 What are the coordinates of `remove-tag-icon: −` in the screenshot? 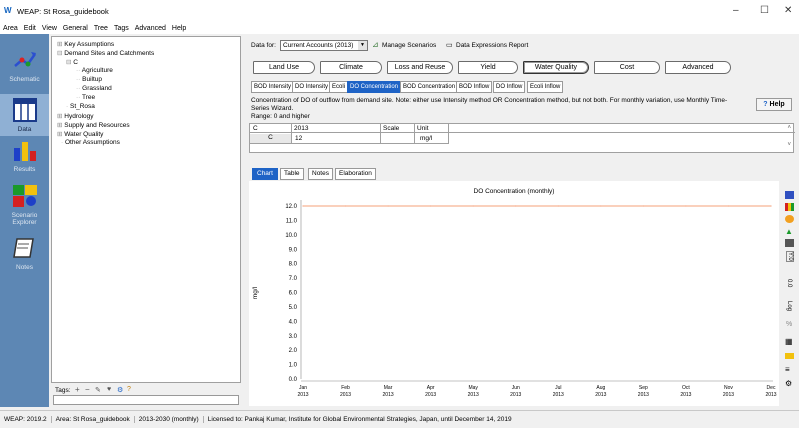 It's located at (87, 389).